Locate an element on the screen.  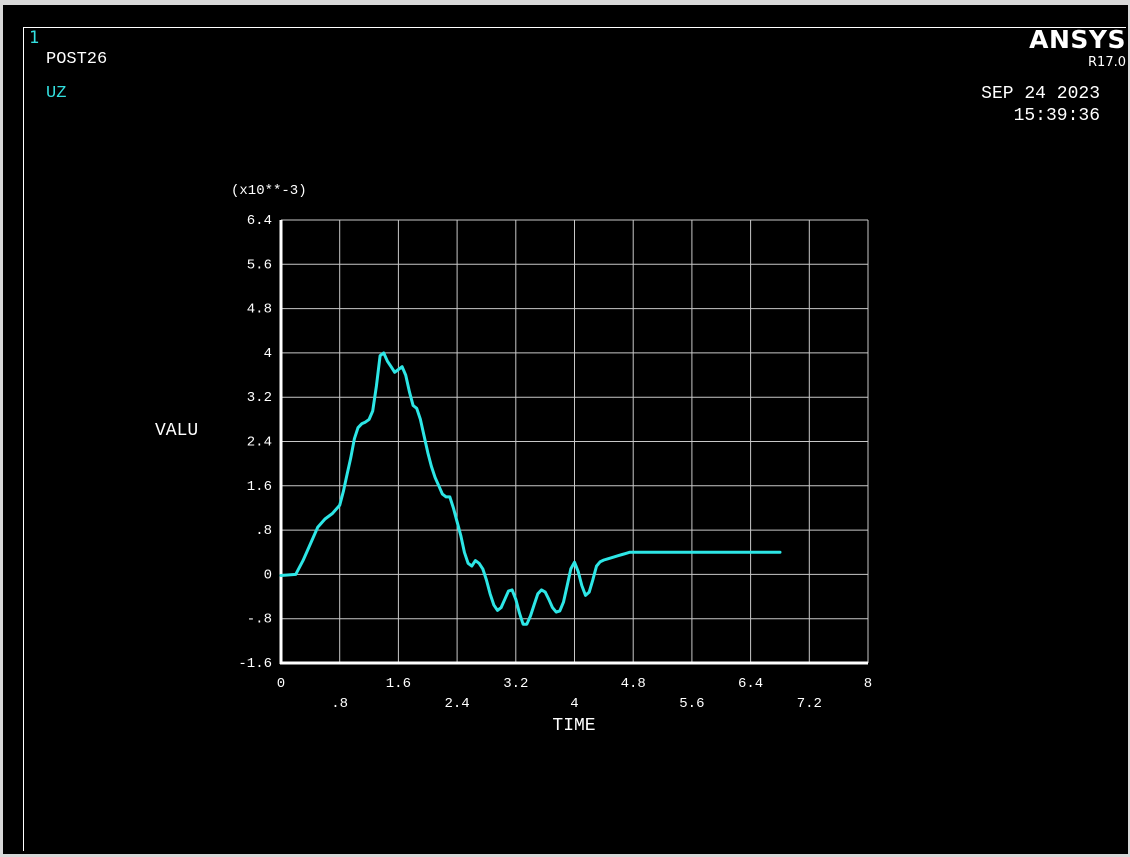
x-tick-label: 4 is located at coordinates (574, 704).